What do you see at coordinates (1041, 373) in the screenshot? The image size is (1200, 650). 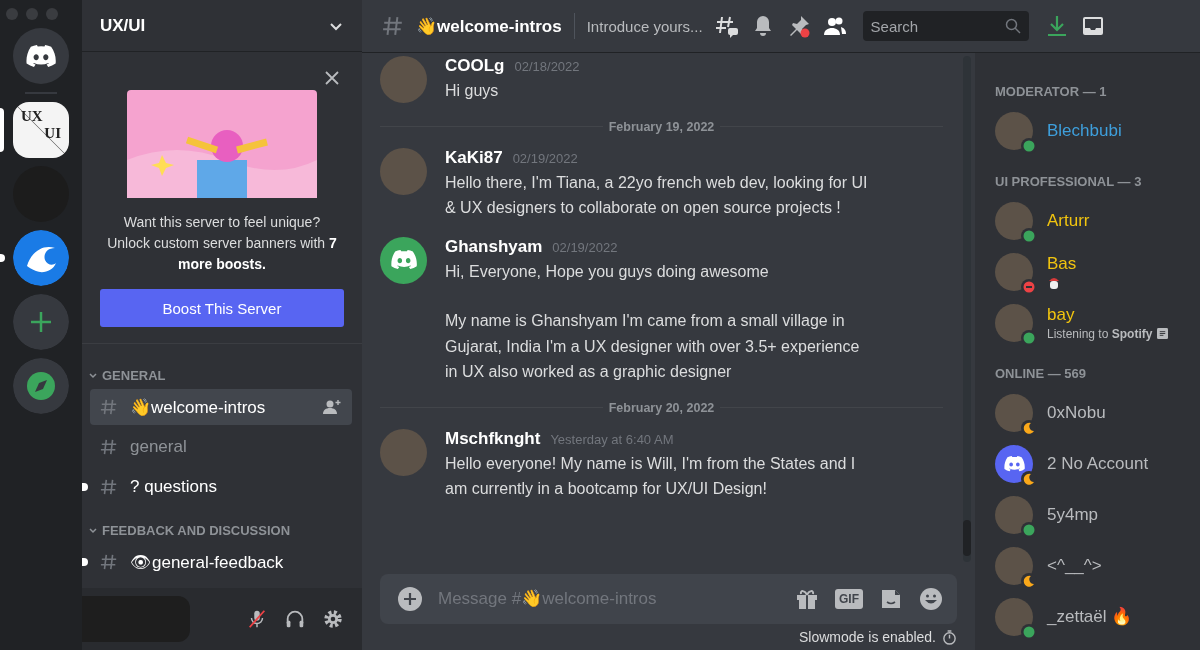 I see `member-group-title: ONLINE — 569` at bounding box center [1041, 373].